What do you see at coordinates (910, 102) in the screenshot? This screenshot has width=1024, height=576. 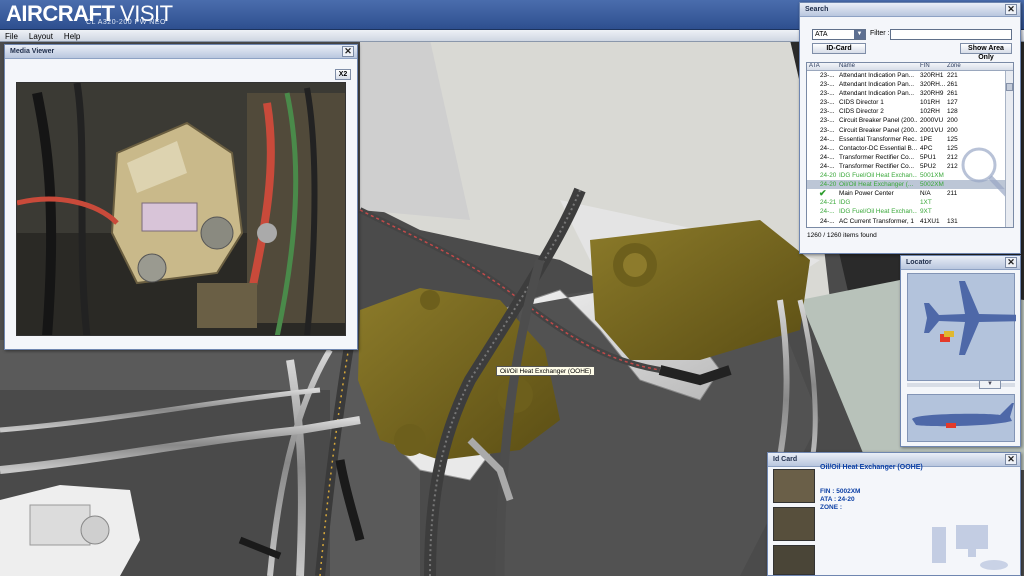 I see `table-row: 23-... CIDS Director 1 101RH 127` at bounding box center [910, 102].